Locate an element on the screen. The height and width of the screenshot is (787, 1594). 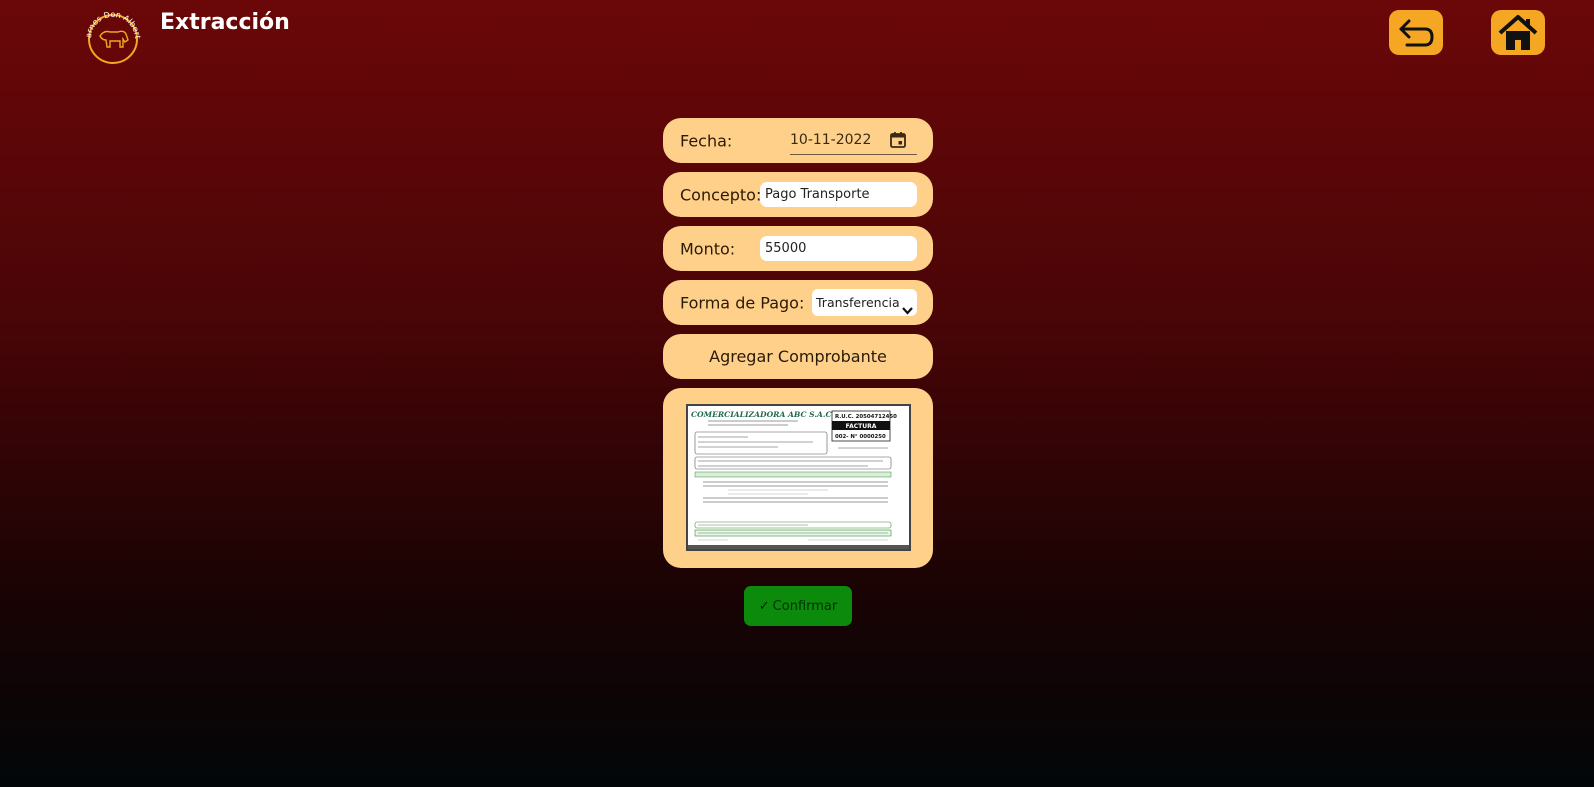
check-icon: ✓ is located at coordinates (764, 606).